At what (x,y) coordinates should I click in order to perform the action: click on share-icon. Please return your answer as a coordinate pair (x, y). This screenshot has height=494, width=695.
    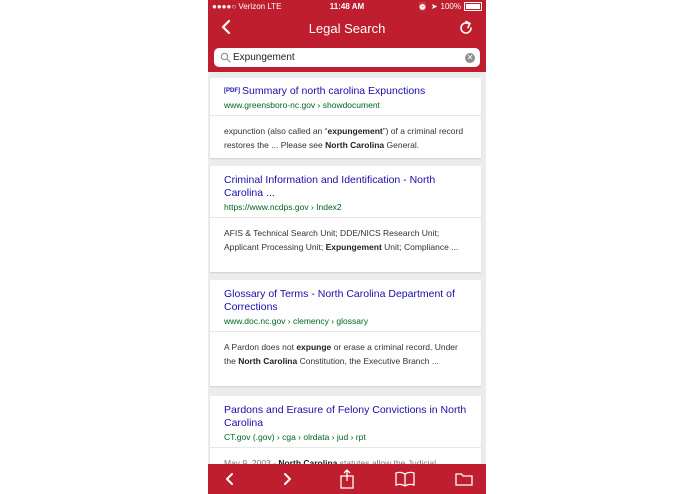
    Looking at the image, I should click on (347, 479).